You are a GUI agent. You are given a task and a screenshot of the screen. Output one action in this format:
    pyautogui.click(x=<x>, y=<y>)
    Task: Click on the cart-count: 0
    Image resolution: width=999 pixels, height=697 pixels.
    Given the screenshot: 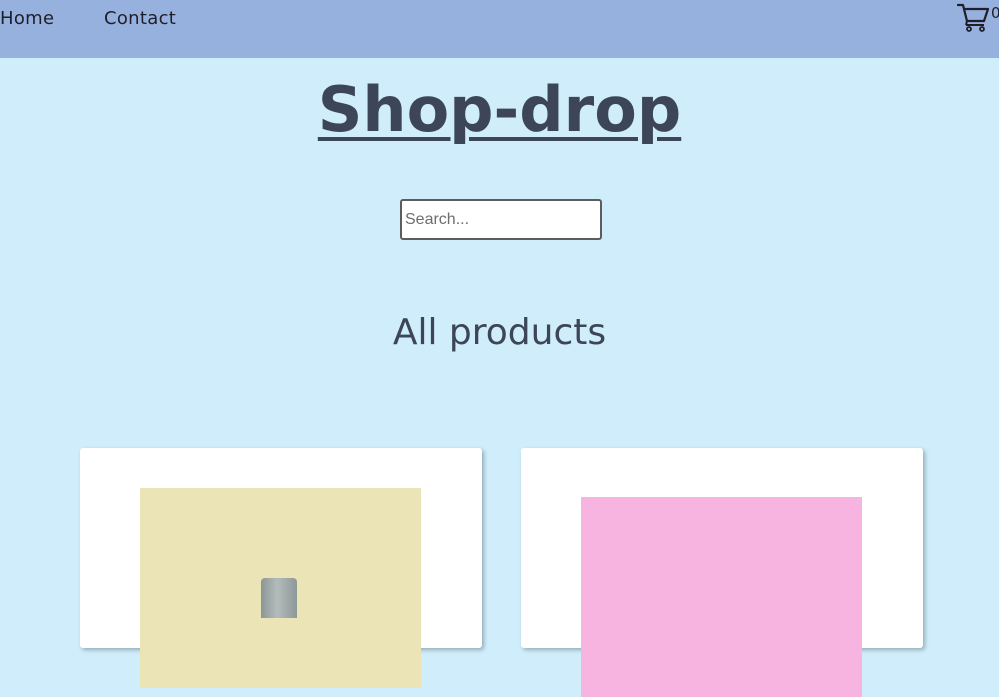 What is the action you would take?
    pyautogui.click(x=995, y=13)
    